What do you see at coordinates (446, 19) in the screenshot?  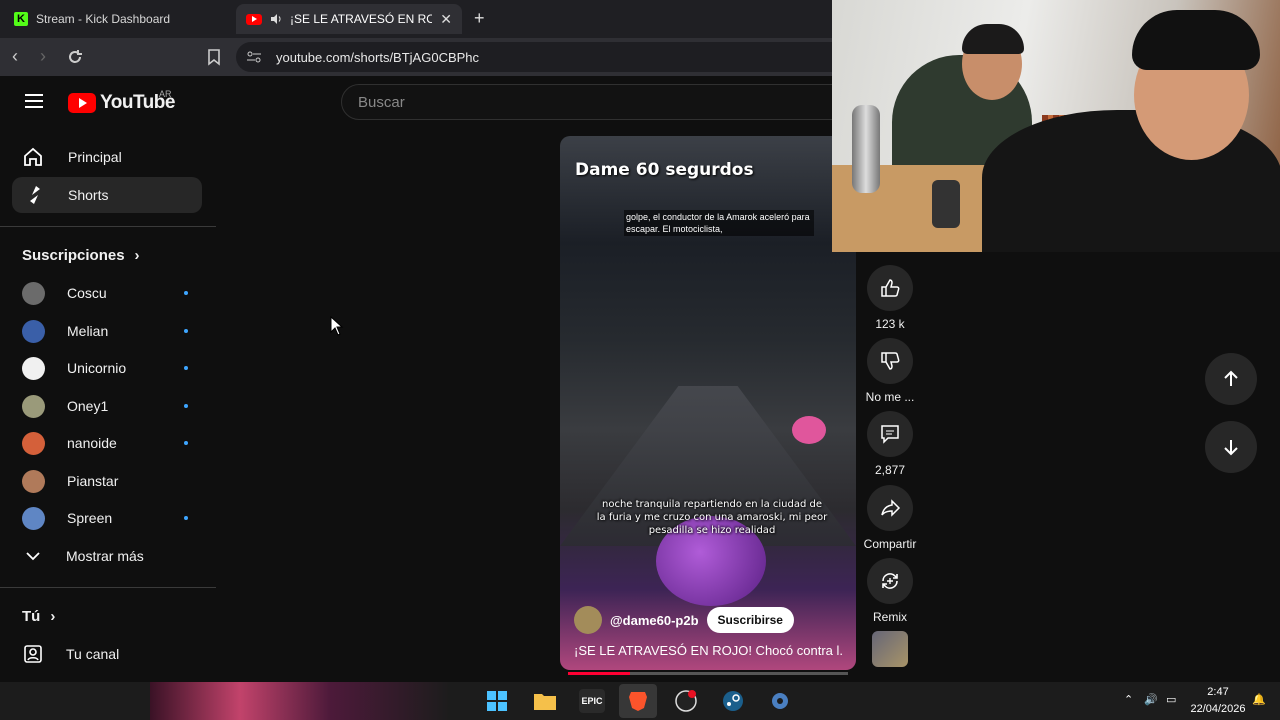 I see `close-icon: ✕` at bounding box center [446, 19].